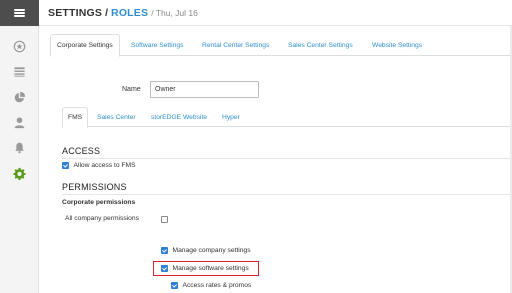 The image size is (512, 293). What do you see at coordinates (287, 158) in the screenshot?
I see `access-divider` at bounding box center [287, 158].